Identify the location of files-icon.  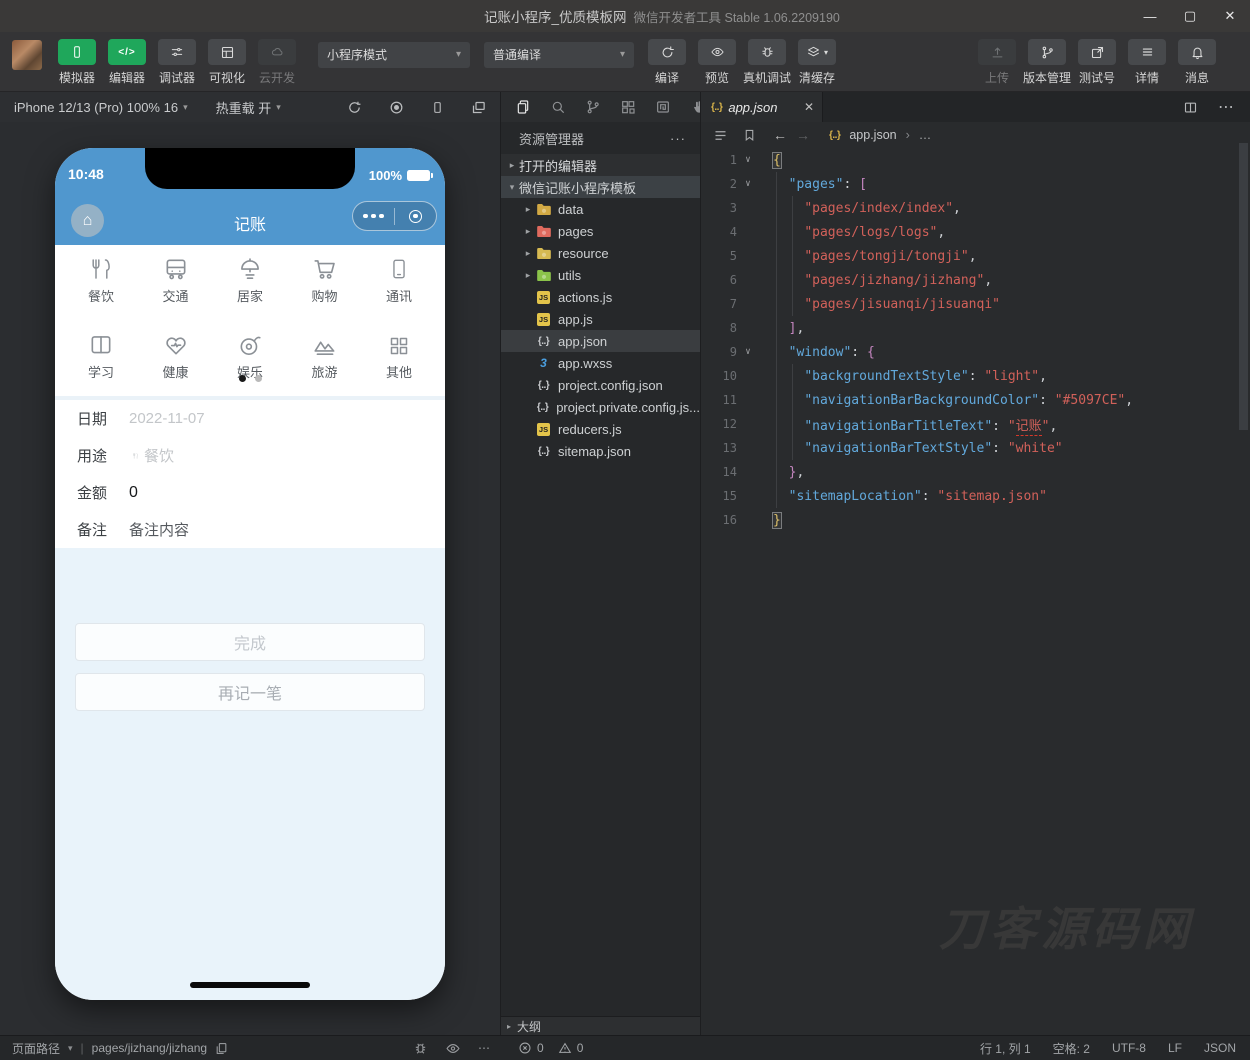
(523, 107).